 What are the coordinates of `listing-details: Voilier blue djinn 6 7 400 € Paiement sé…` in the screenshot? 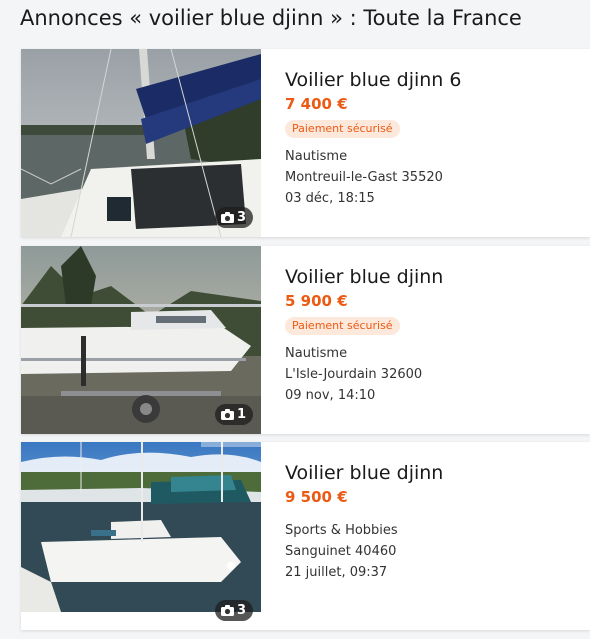 It's located at (437, 139).